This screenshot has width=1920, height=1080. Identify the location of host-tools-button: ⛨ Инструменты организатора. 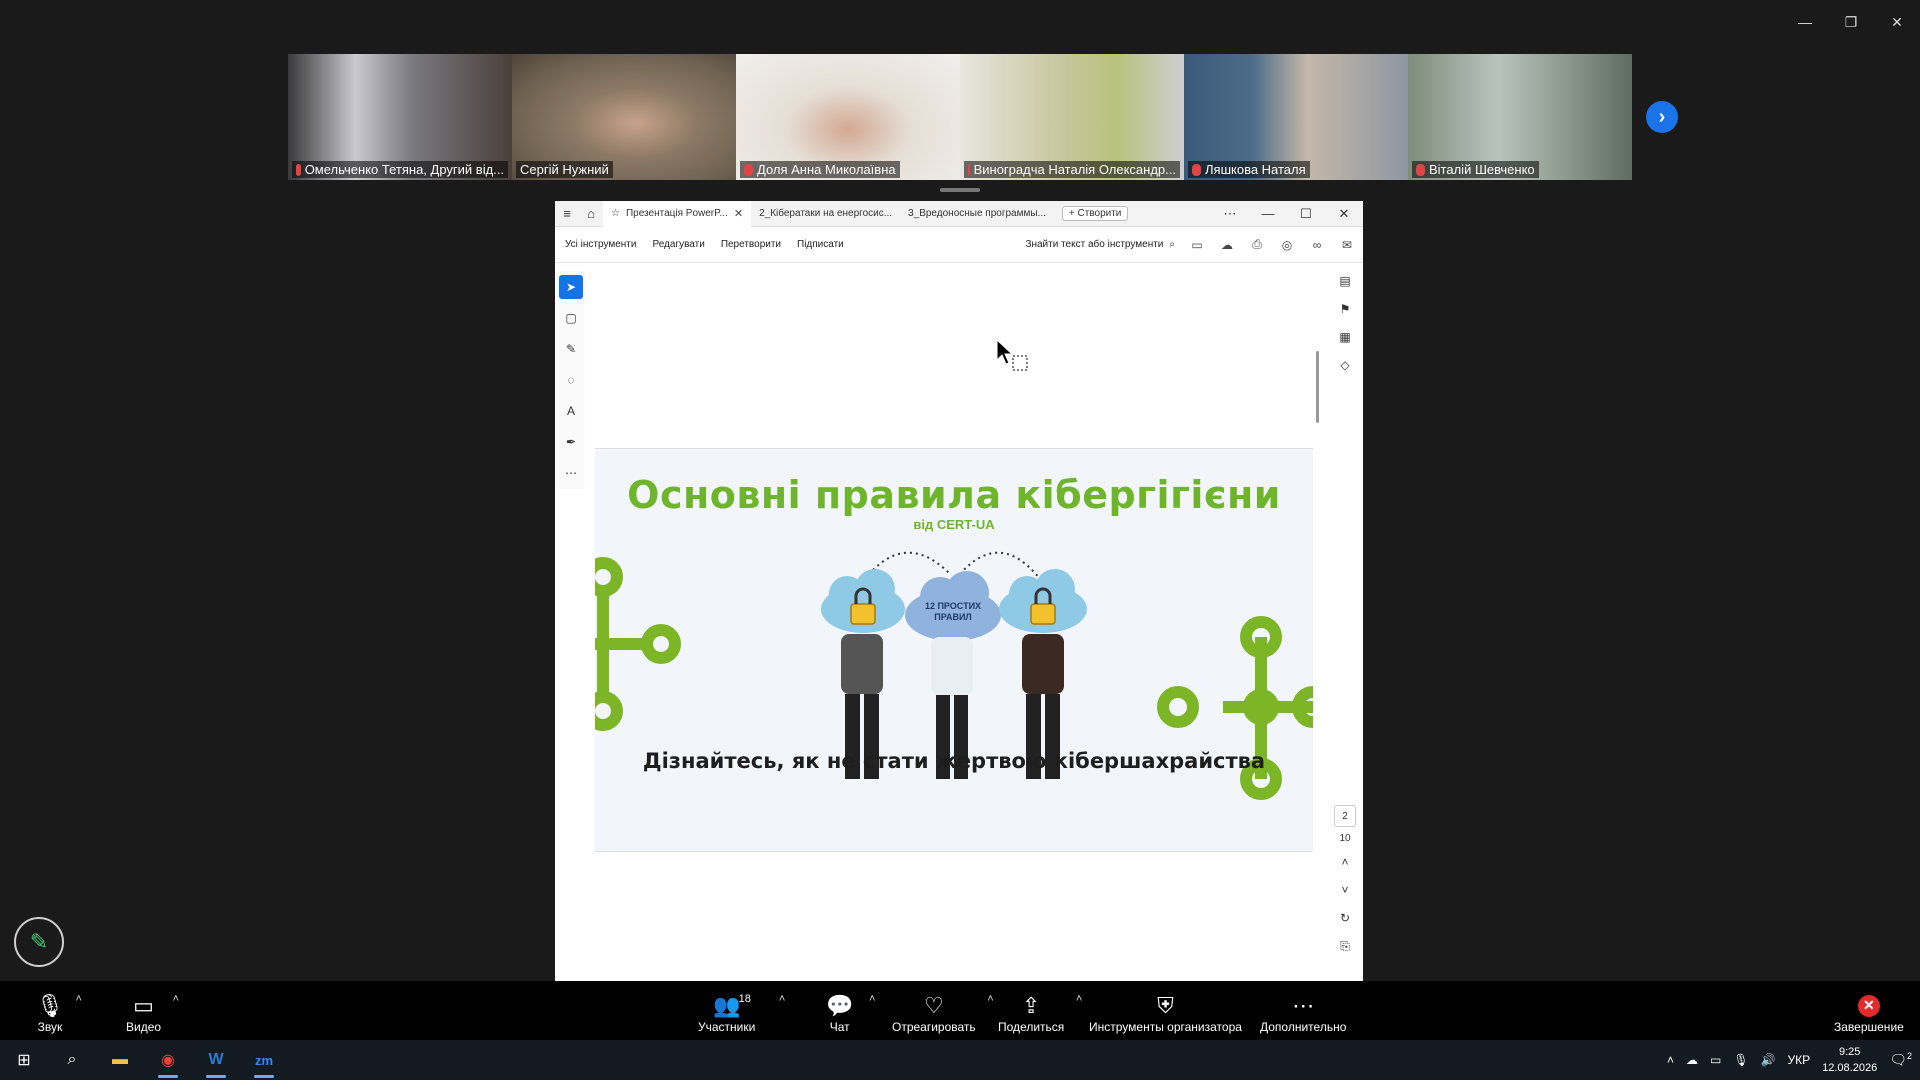
(1165, 1012).